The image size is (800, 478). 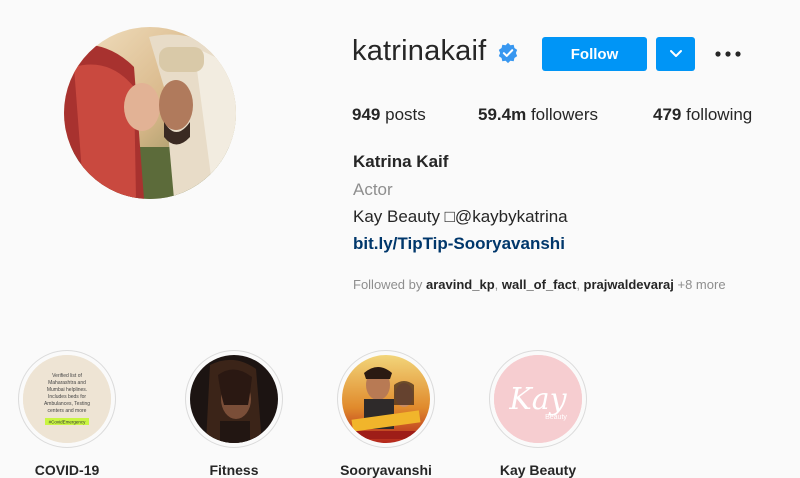 What do you see at coordinates (401, 161) in the screenshot?
I see `profile-full-name: Katrina Kaif` at bounding box center [401, 161].